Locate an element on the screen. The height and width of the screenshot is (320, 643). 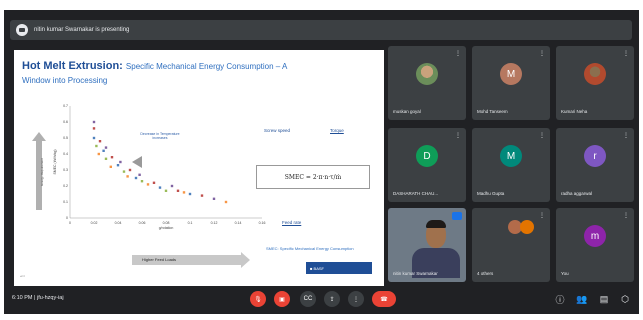
x-tick-label: 0 is located at coordinates (70, 223).